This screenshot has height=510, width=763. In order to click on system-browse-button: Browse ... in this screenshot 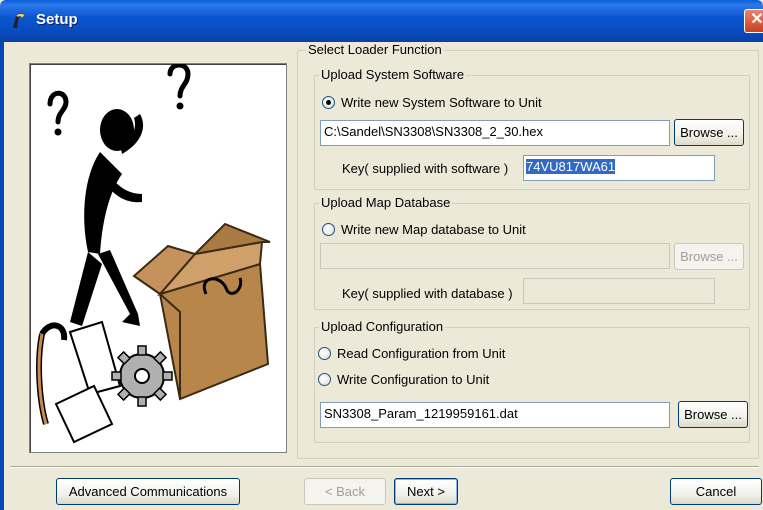, I will do `click(709, 132)`.